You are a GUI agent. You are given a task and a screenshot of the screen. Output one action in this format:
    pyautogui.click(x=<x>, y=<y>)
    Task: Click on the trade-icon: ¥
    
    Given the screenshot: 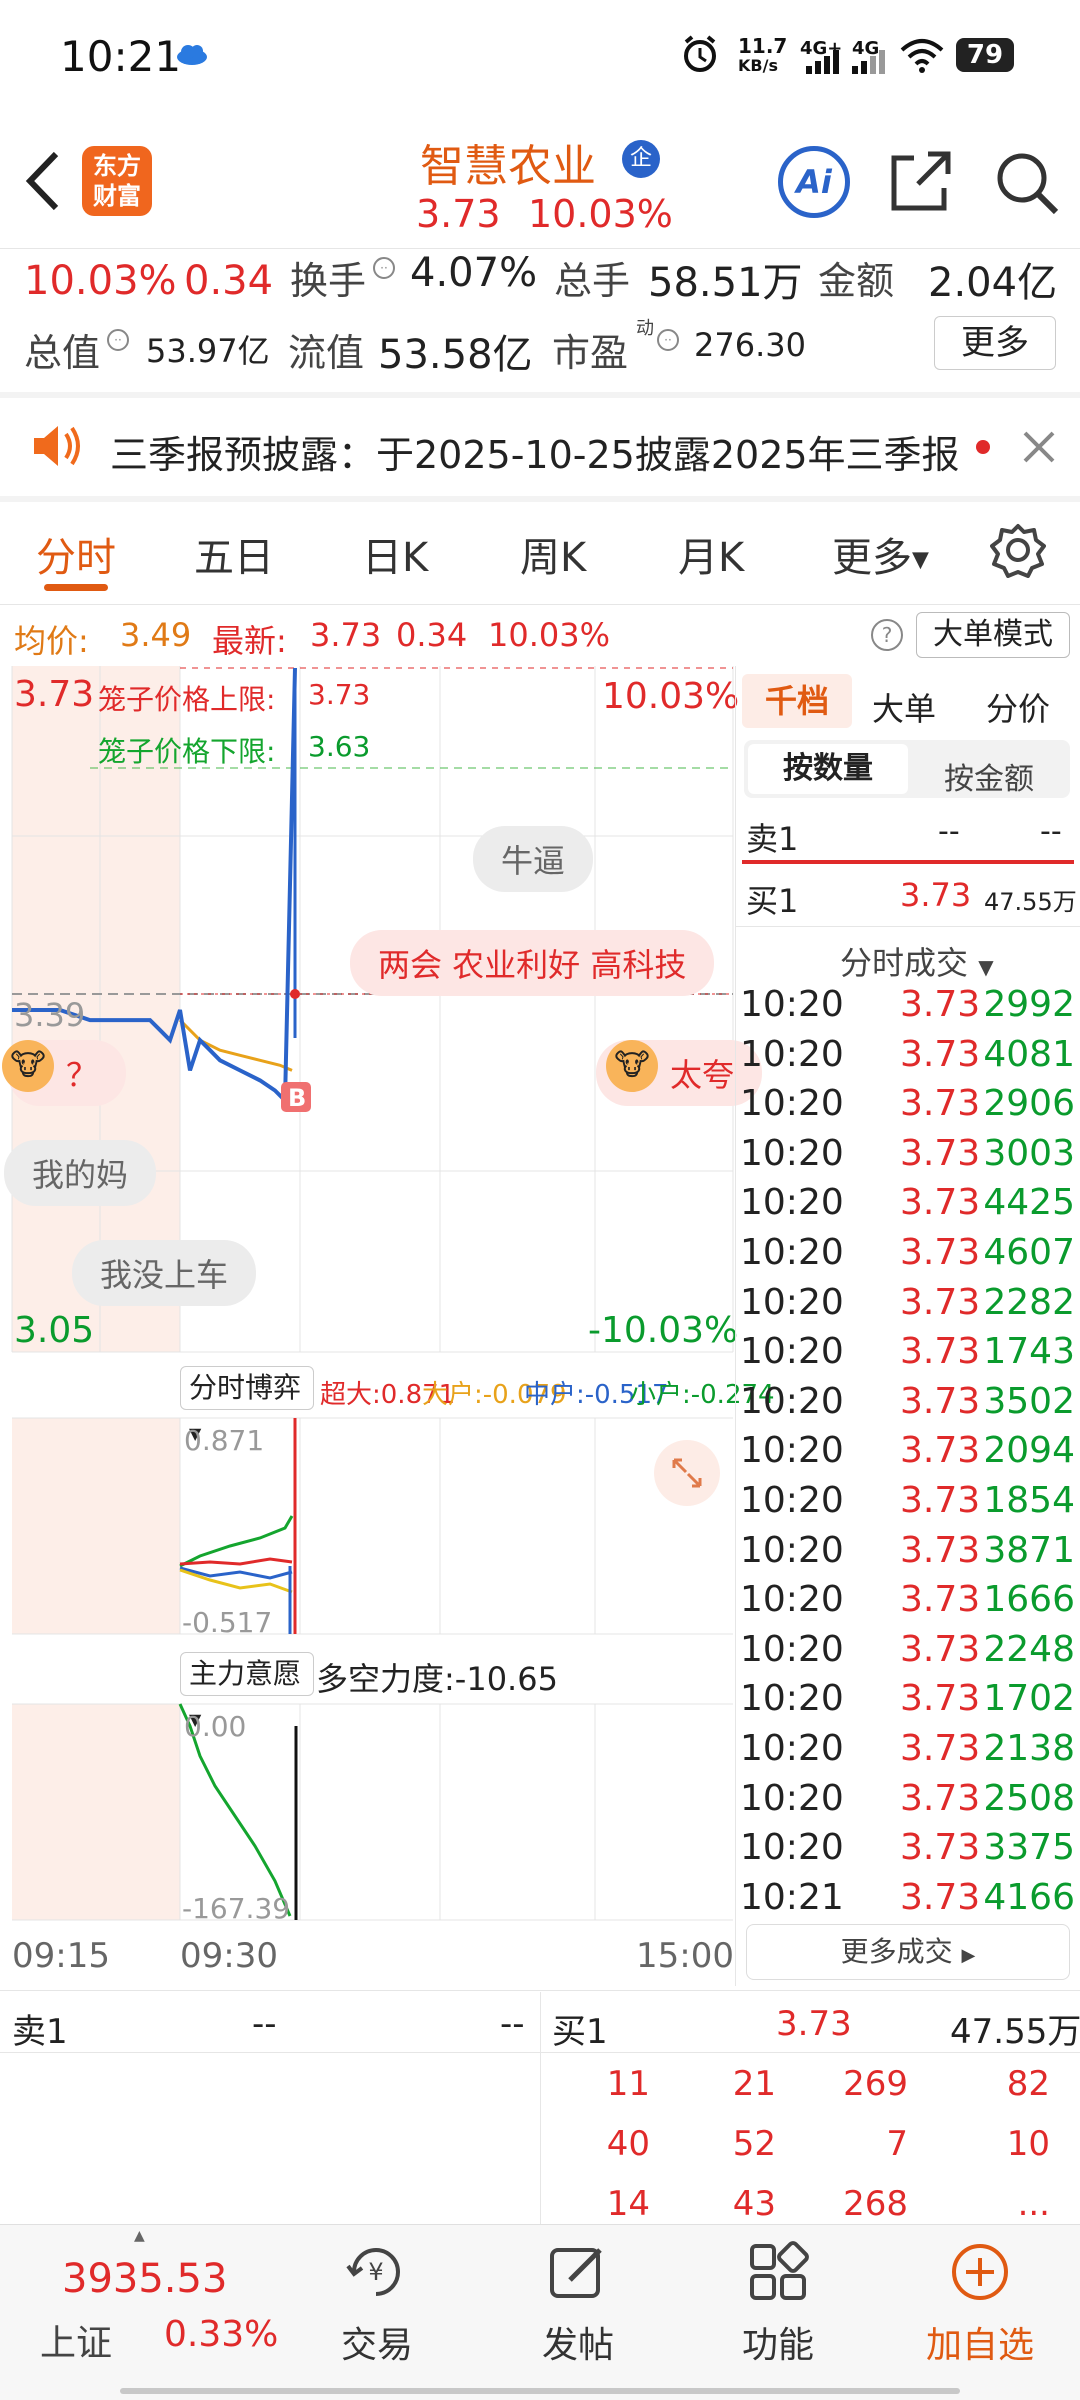 What is the action you would take?
    pyautogui.click(x=376, y=2272)
    